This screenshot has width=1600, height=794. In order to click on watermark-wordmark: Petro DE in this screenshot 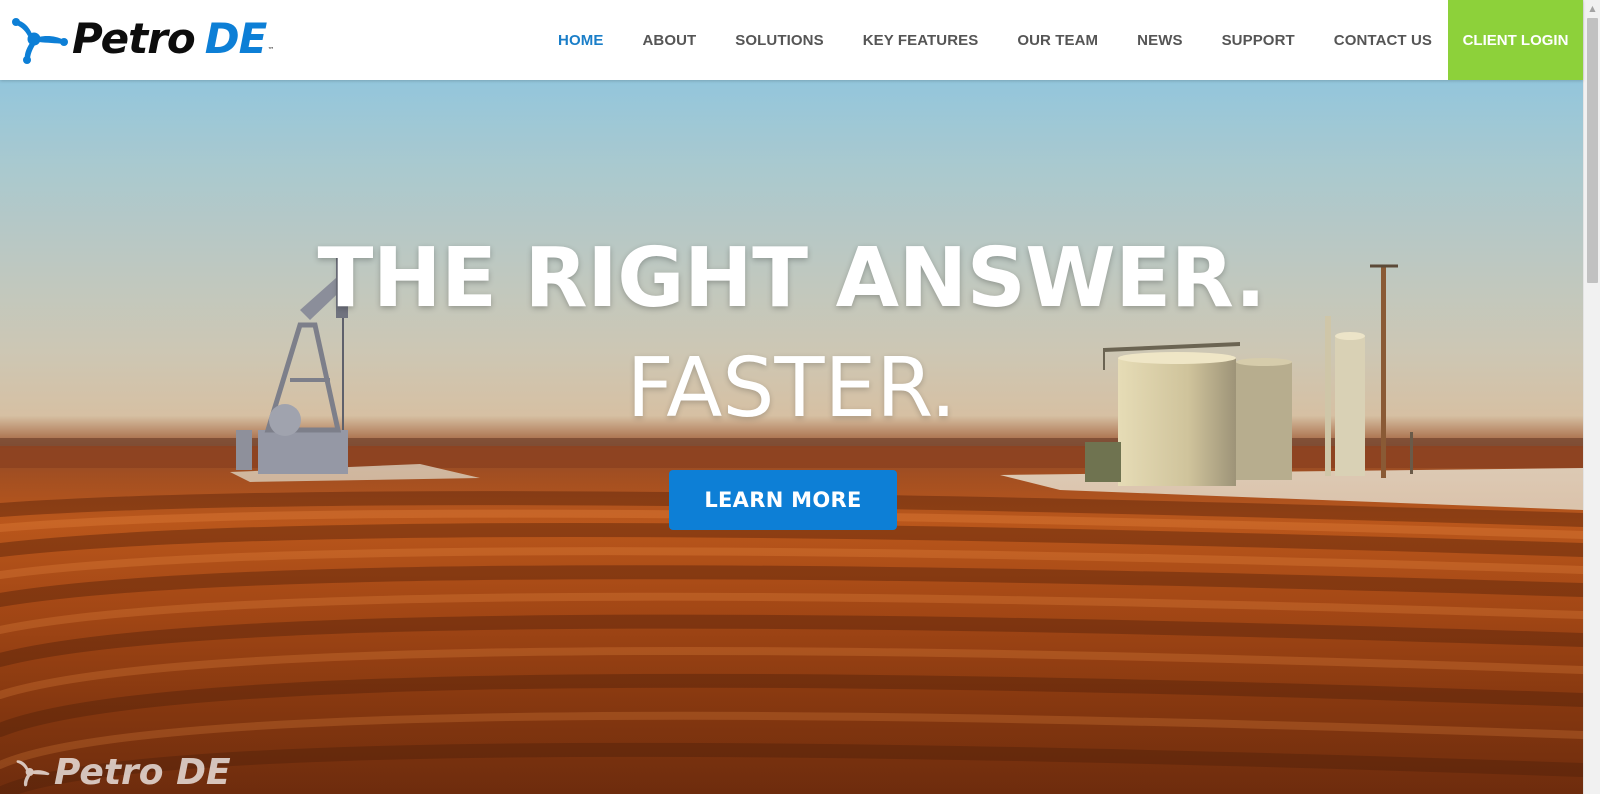, I will do `click(142, 772)`.